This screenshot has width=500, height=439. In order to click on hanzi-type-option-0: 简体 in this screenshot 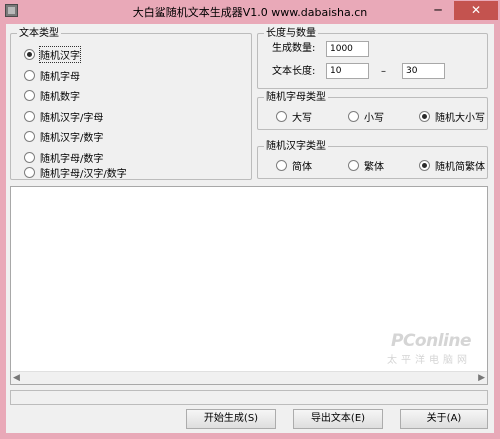, I will do `click(294, 165)`.